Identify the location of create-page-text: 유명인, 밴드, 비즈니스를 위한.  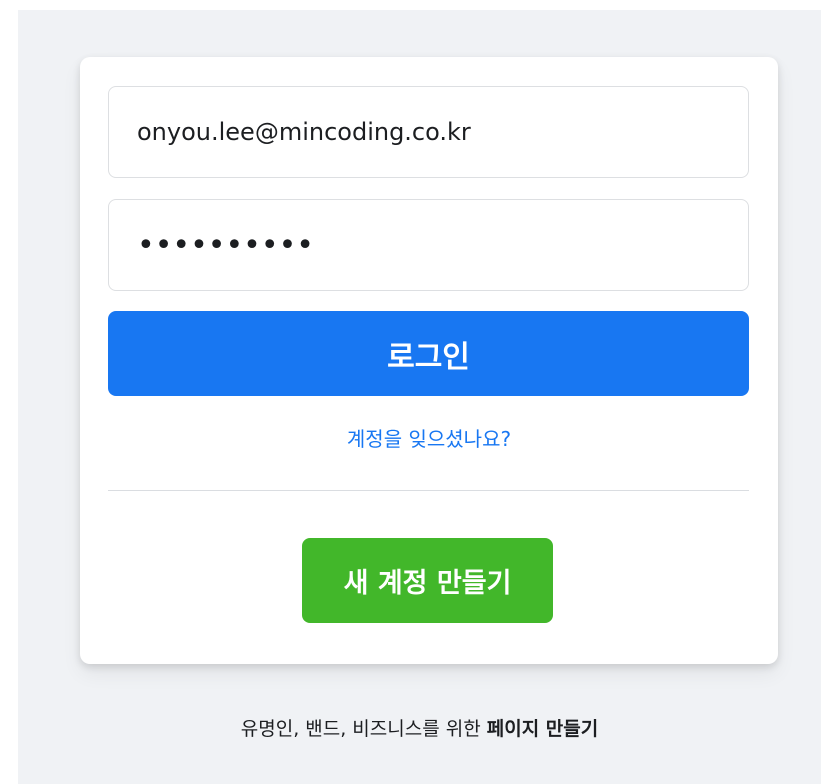
(363, 729).